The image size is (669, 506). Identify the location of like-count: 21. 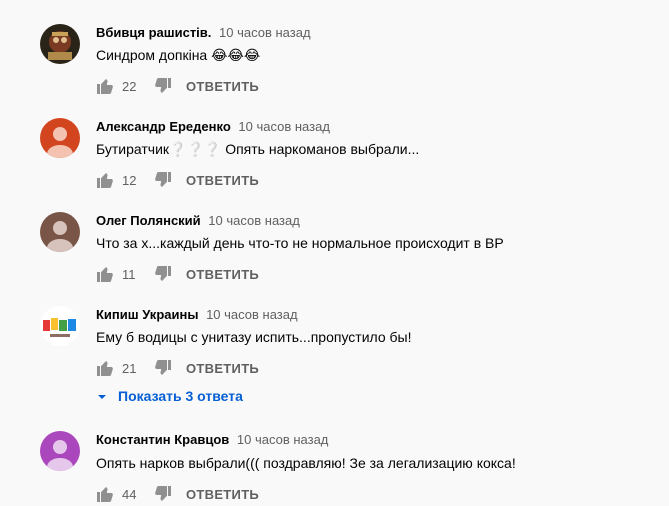
(129, 368).